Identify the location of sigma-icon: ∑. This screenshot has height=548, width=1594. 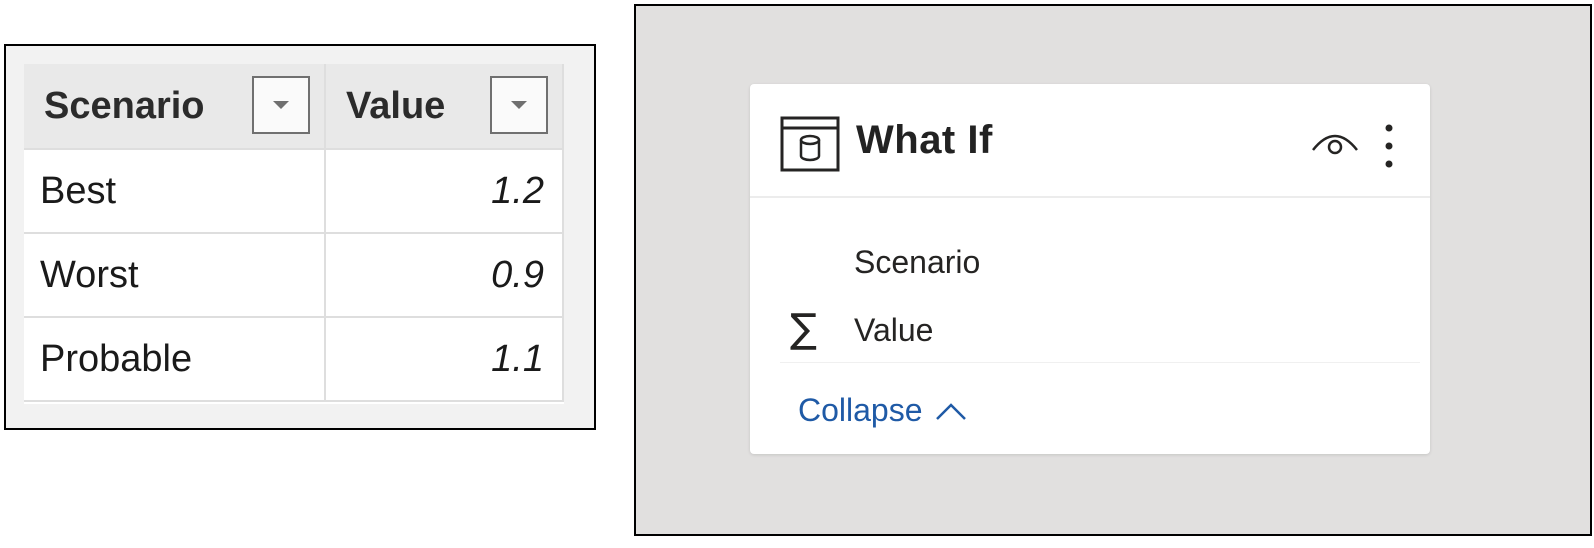
(803, 329).